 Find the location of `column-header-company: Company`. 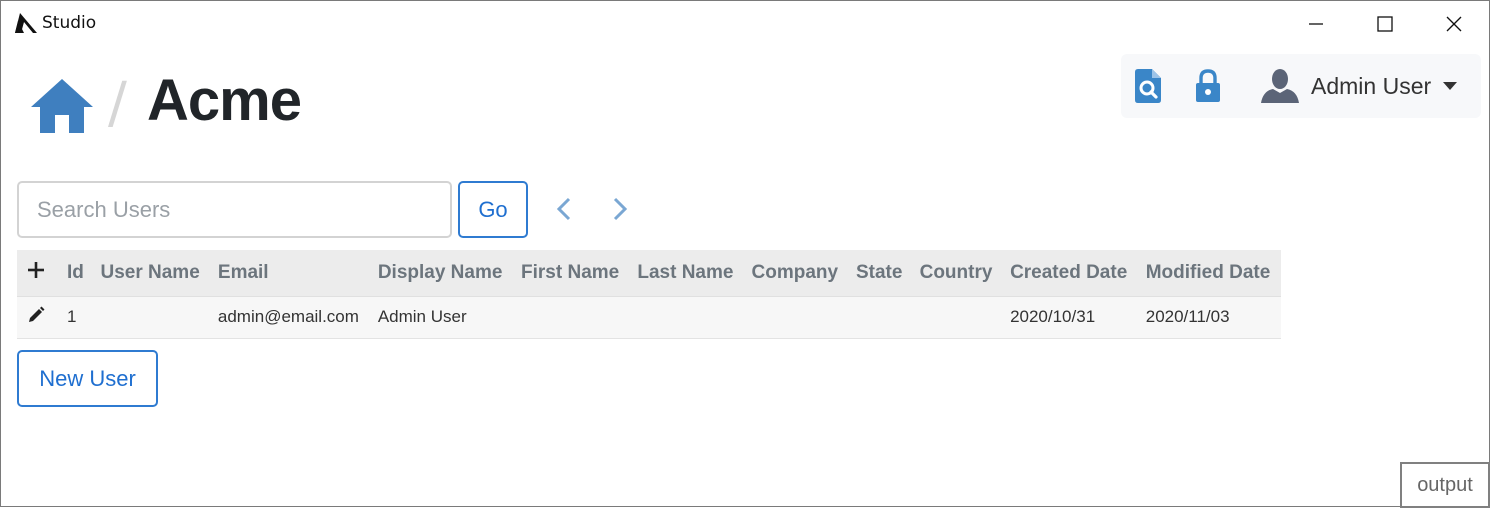

column-header-company: Company is located at coordinates (796, 273).